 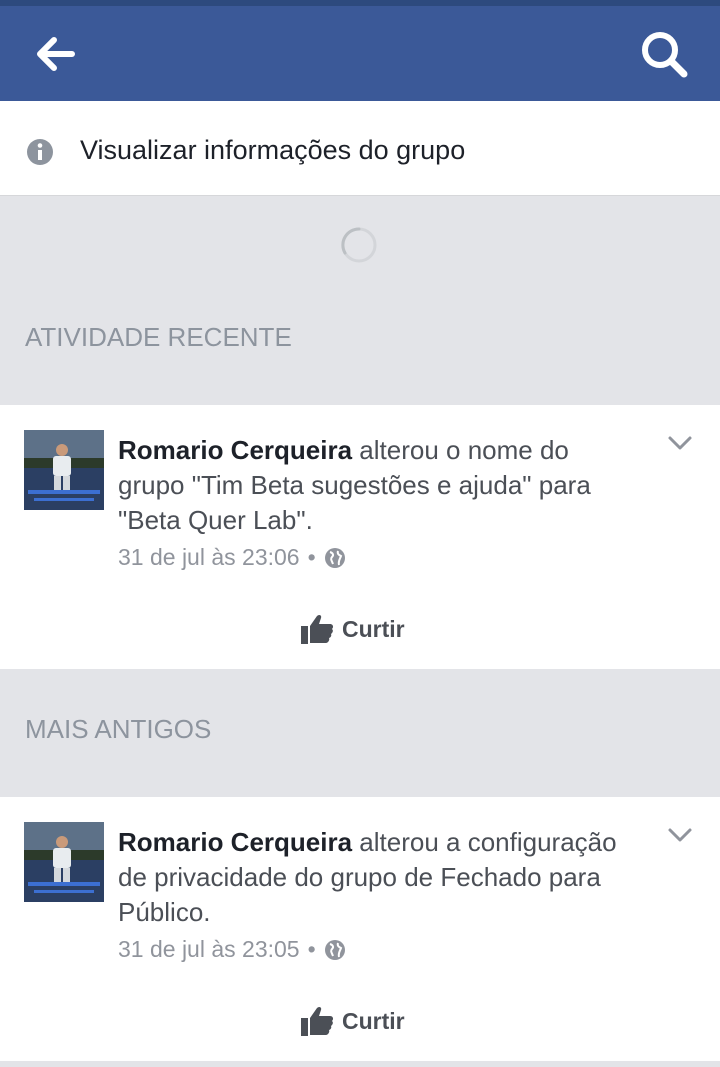 I want to click on post-timestamp: 31 de jul às 23:05, so click(x=209, y=949).